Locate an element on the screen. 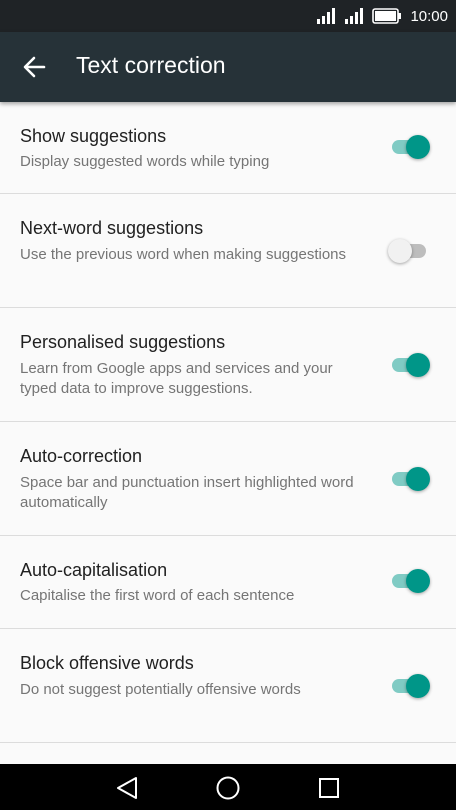 The height and width of the screenshot is (810, 456). nav-home-button is located at coordinates (228, 788).